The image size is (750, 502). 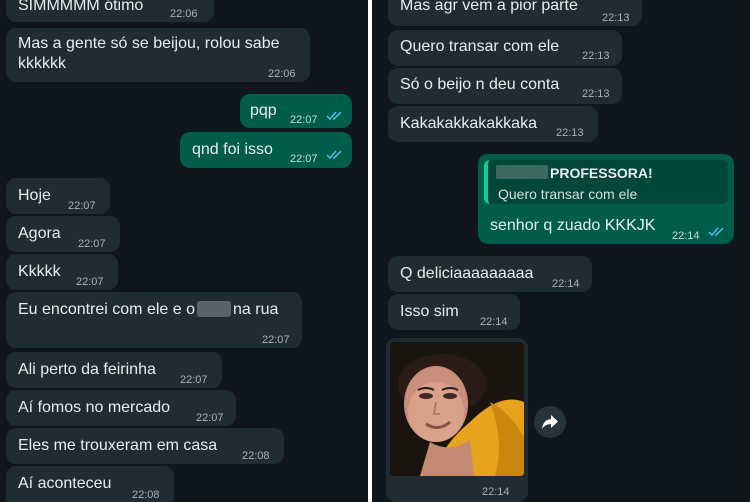 I want to click on message-bubble: Aí aconteceu 22:08, so click(x=90, y=484).